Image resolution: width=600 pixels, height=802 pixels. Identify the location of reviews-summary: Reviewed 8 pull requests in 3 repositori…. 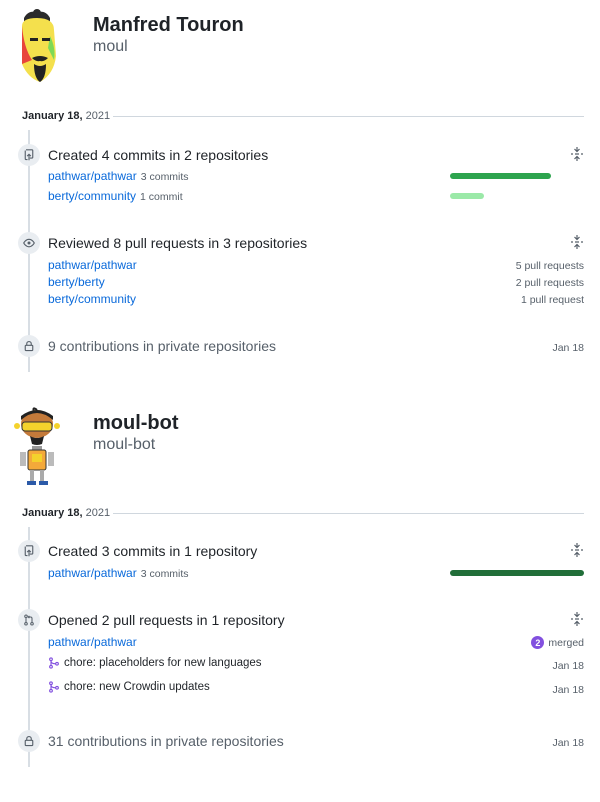
(178, 243).